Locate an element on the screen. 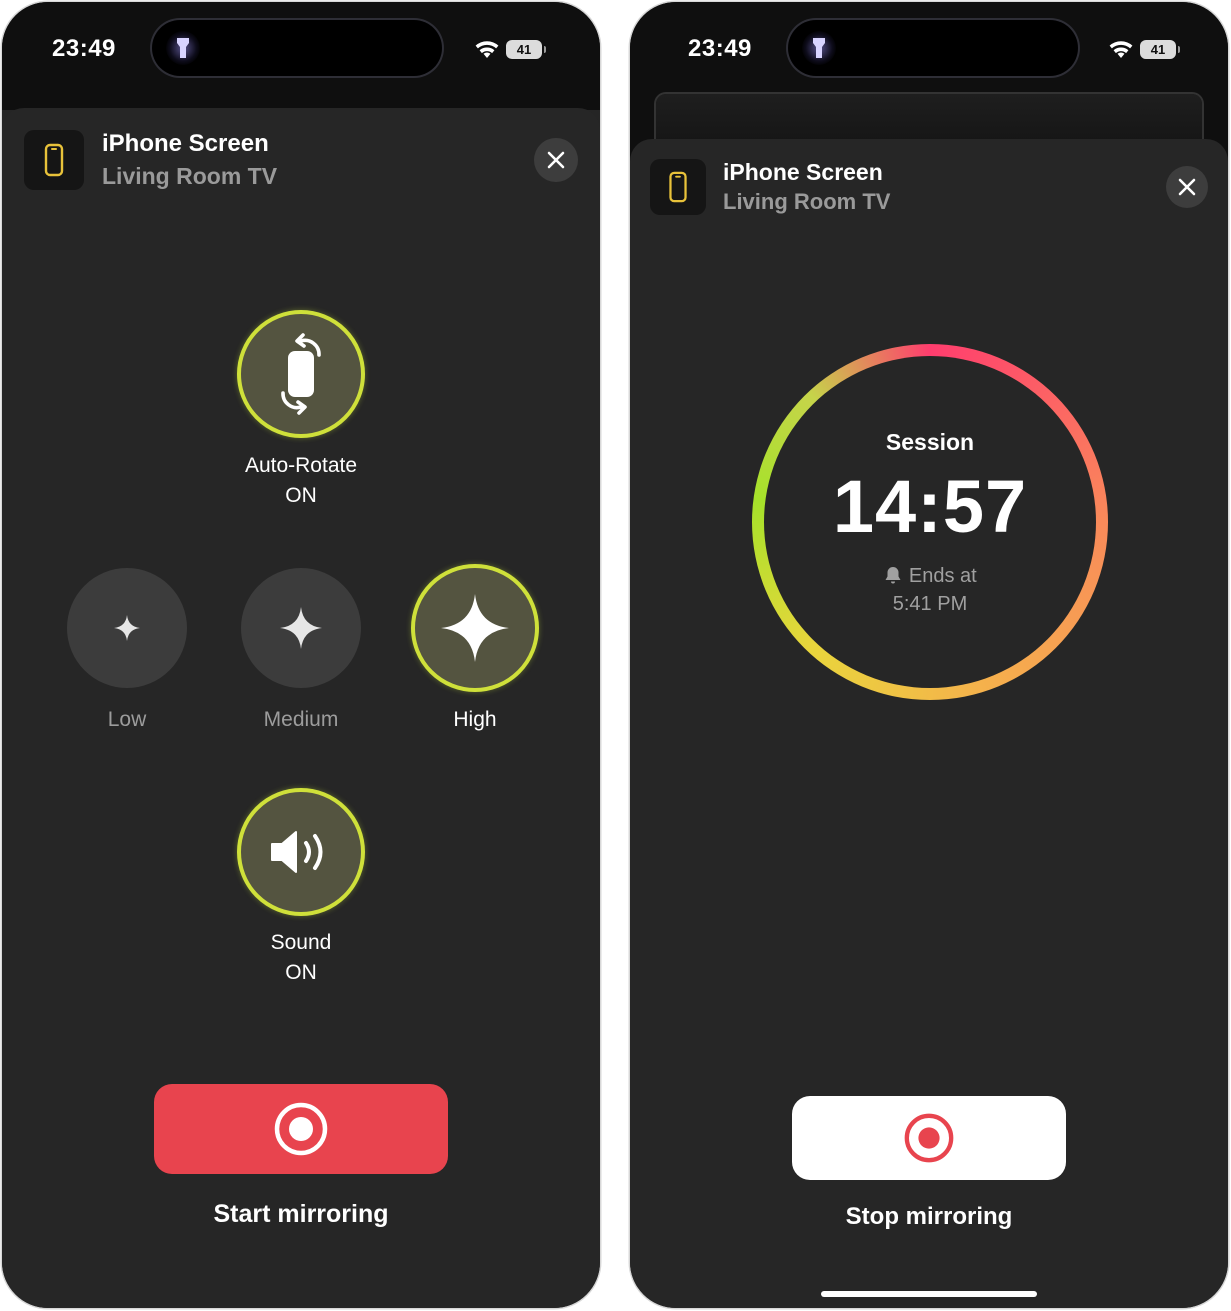 The width and height of the screenshot is (1231, 1311). sound-state: ON is located at coordinates (301, 972).